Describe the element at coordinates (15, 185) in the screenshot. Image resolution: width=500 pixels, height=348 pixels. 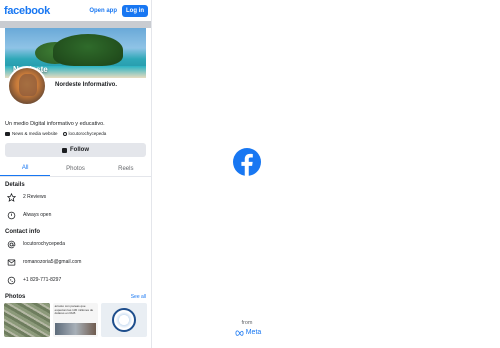
I see `details-title: Details` at that location.